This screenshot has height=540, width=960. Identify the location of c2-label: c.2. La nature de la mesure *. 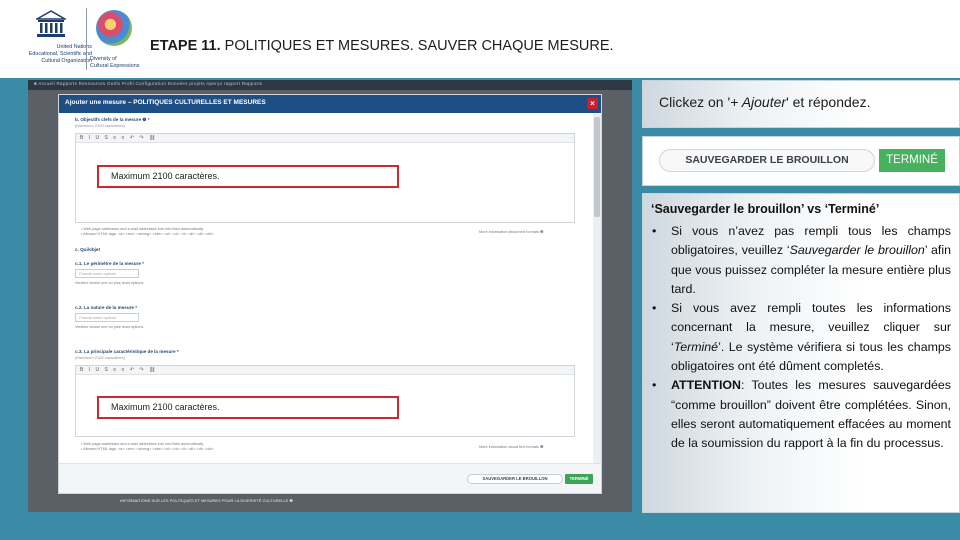
(106, 307).